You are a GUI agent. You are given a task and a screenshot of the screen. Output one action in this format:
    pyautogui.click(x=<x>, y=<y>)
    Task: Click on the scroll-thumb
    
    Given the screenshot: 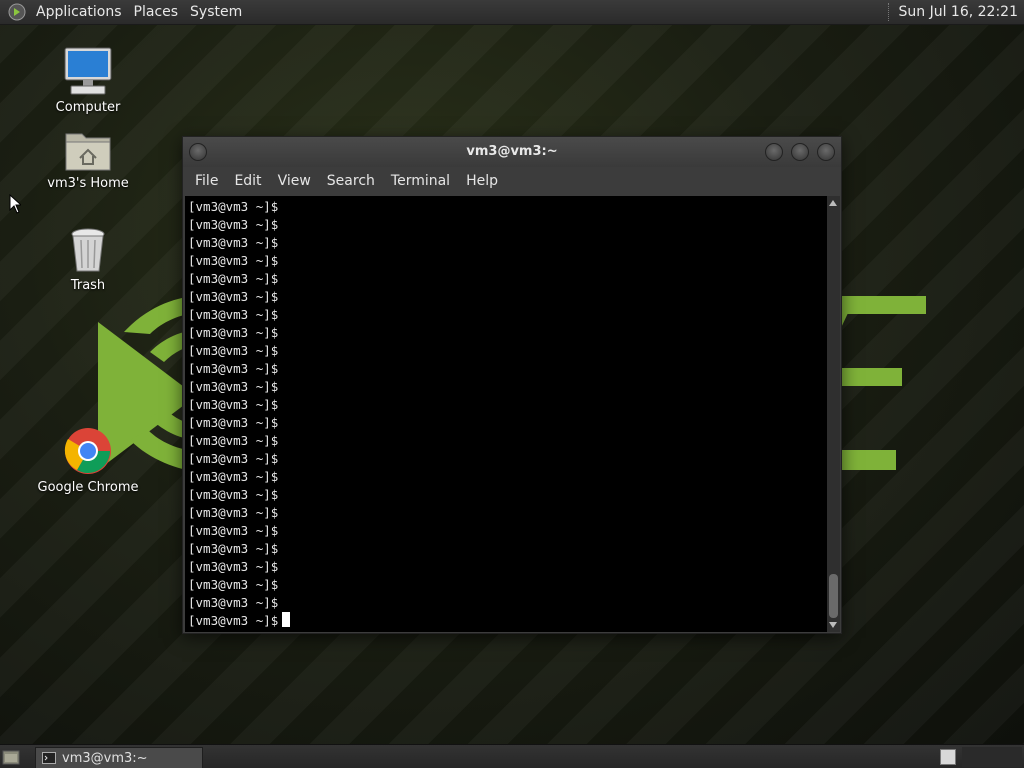 What is the action you would take?
    pyautogui.click(x=833, y=596)
    